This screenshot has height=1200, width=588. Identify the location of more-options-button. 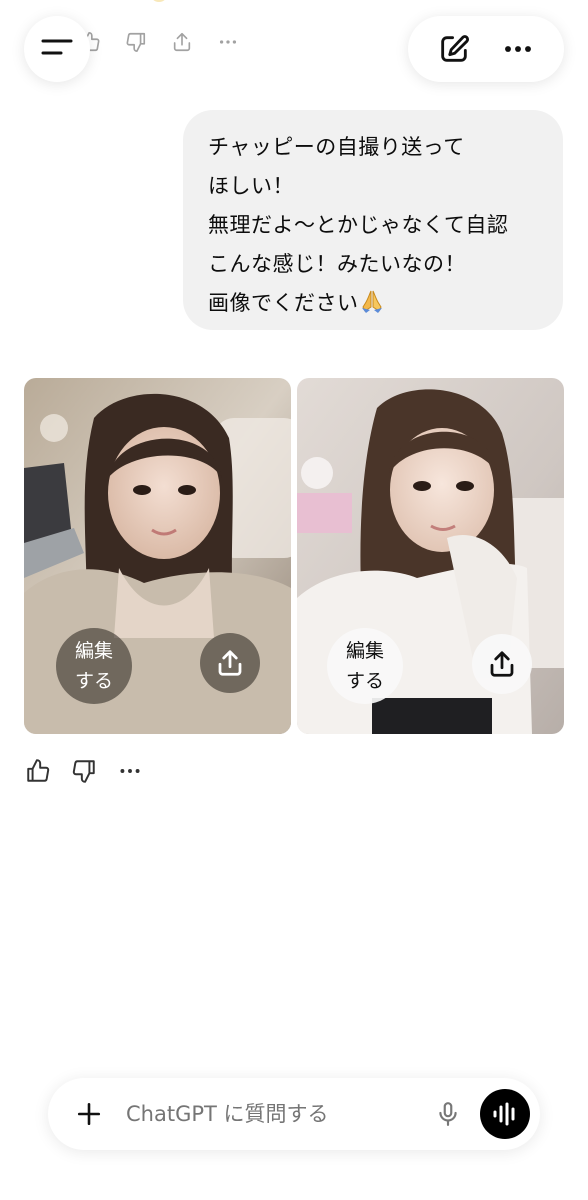
(518, 49).